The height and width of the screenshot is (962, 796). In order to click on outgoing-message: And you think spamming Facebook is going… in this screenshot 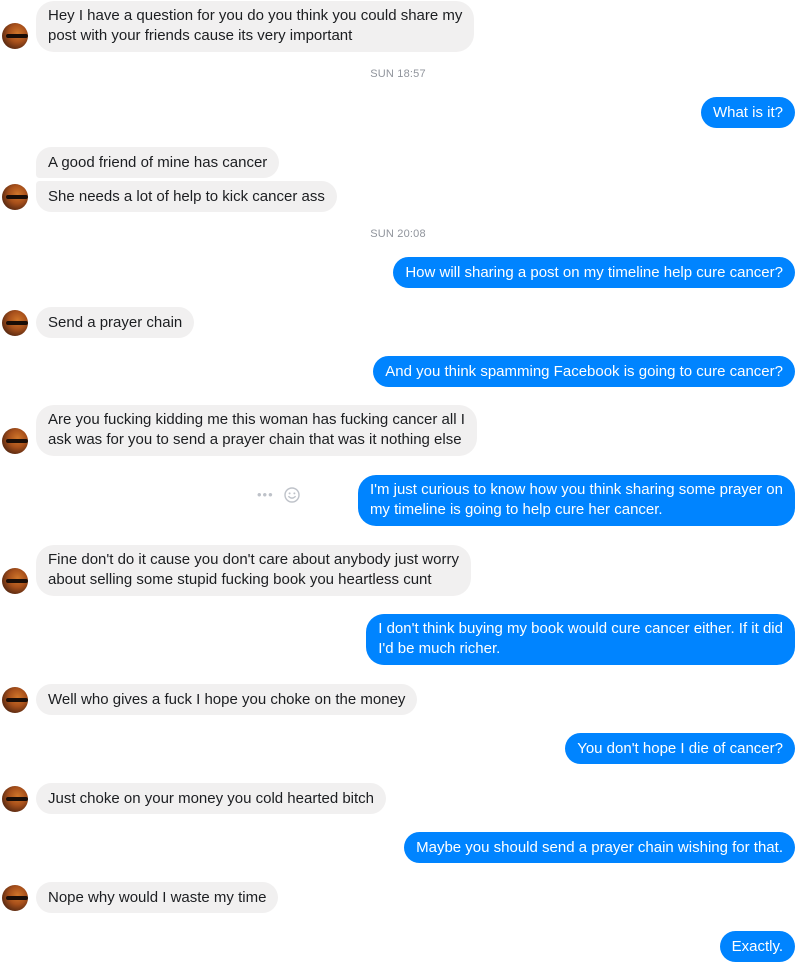, I will do `click(584, 371)`.